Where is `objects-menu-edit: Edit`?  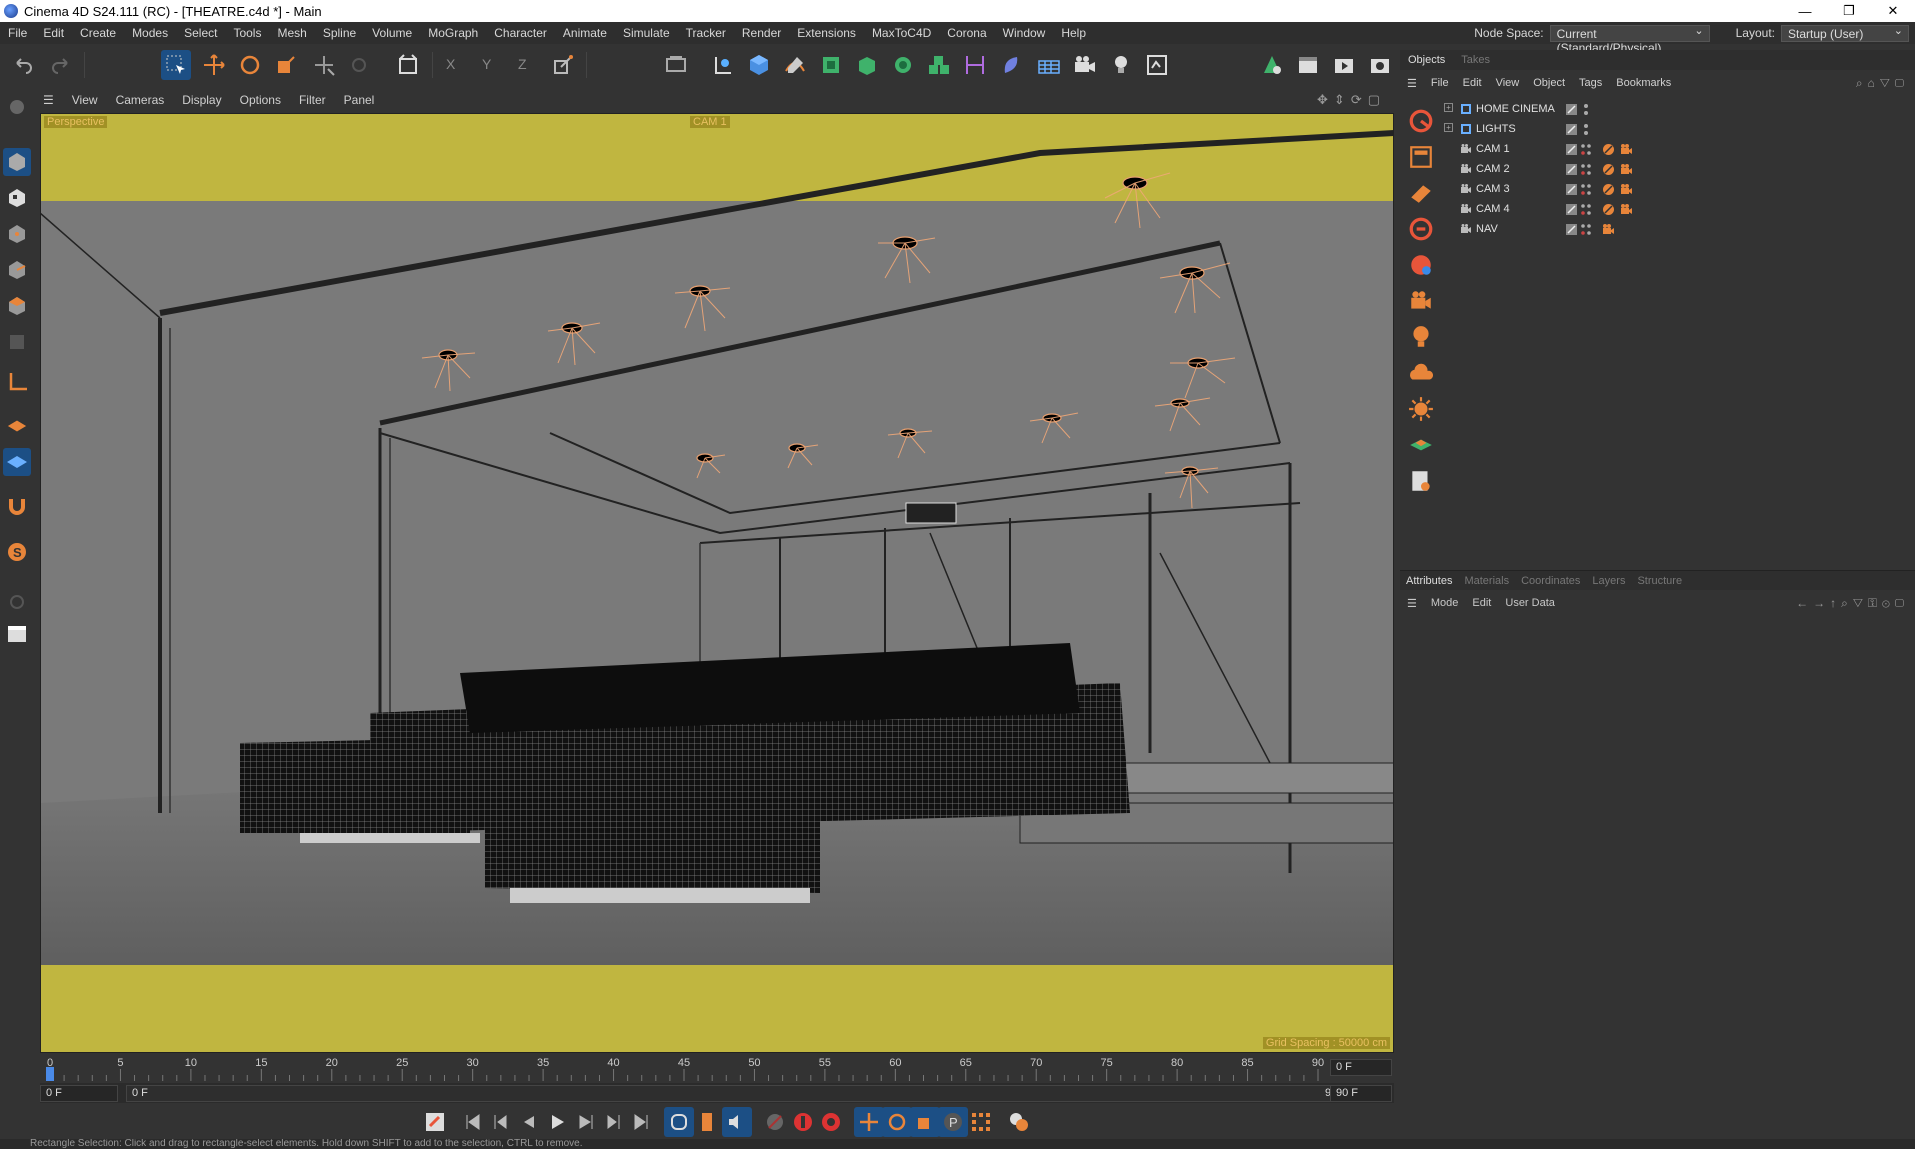
objects-menu-edit: Edit is located at coordinates (1472, 83).